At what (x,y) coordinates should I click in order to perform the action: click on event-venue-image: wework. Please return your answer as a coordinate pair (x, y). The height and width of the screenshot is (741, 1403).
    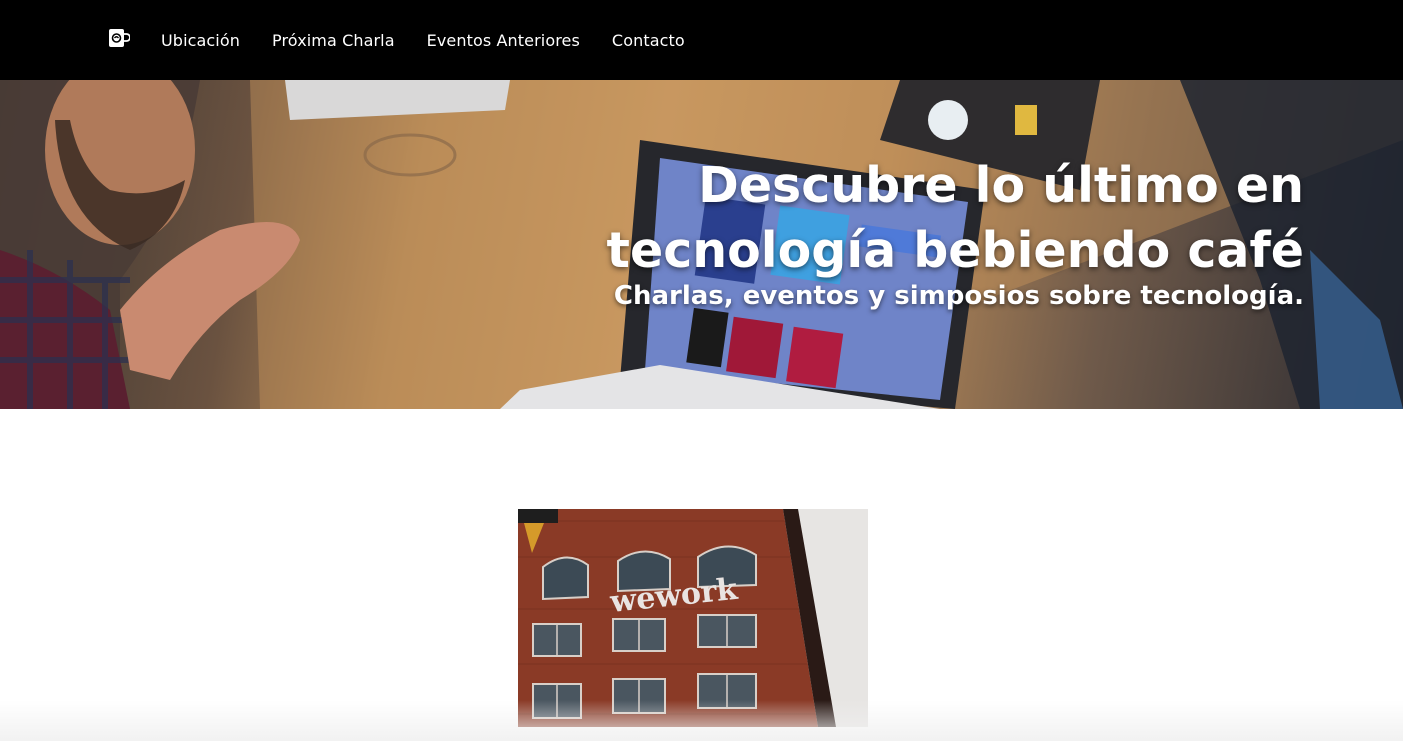
    Looking at the image, I should click on (693, 618).